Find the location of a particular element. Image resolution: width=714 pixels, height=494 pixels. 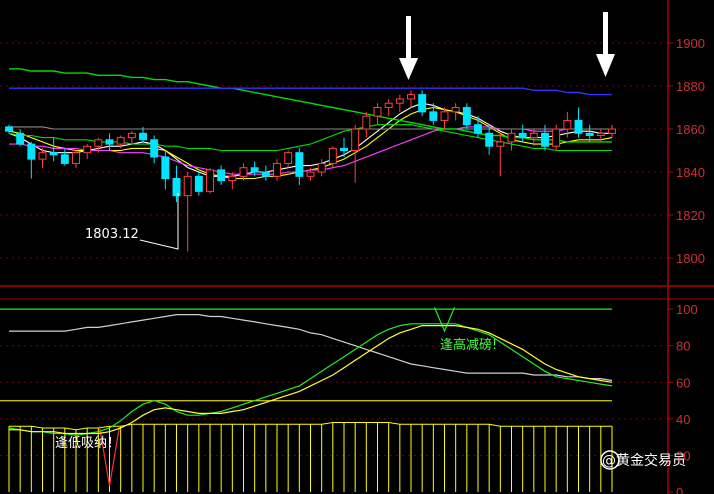

indicator-line is located at coordinates (311, 348).